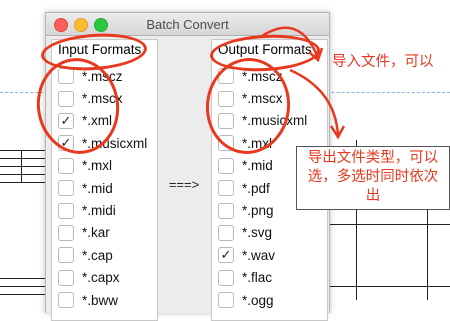 Image resolution: width=450 pixels, height=321 pixels. Describe the element at coordinates (373, 158) in the screenshot. I see `export-note-line: 导出文件类型，可以` at that location.